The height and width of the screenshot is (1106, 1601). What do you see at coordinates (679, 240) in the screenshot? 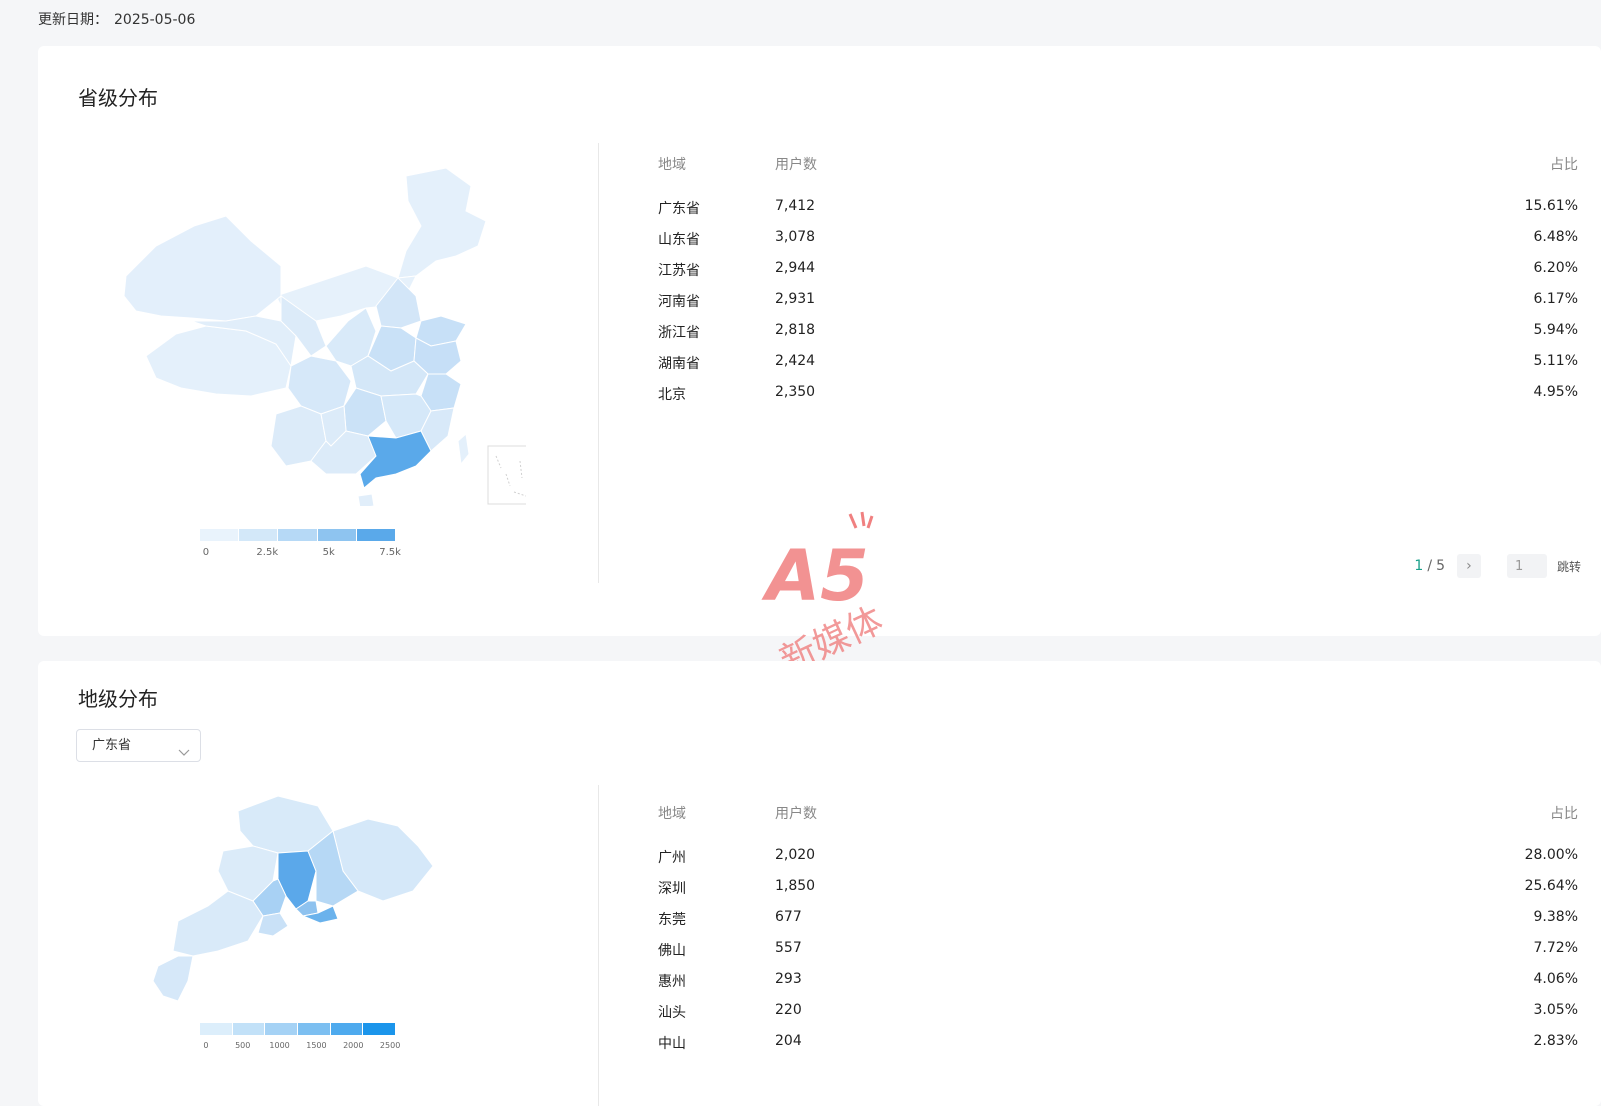
I see `row-region: 山东省` at bounding box center [679, 240].